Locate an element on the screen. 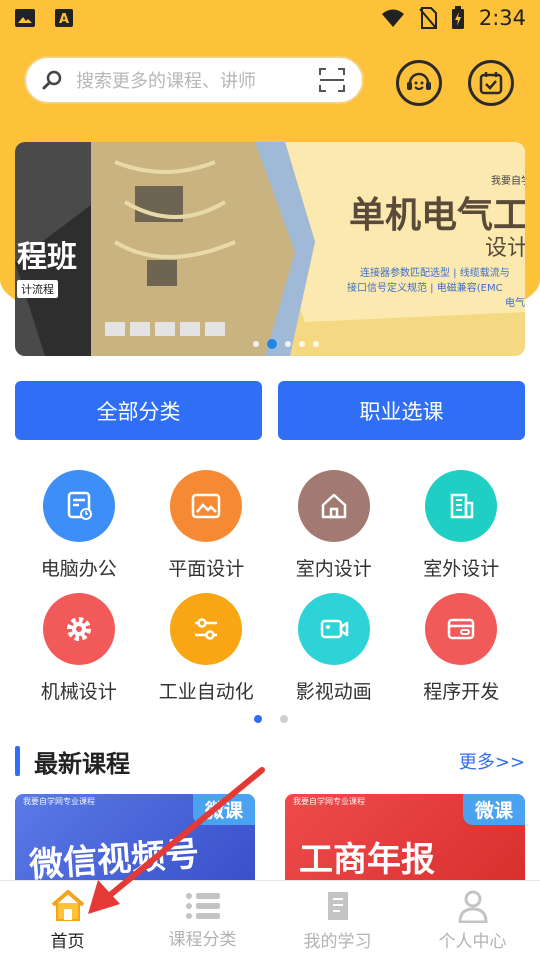 This screenshot has width=540, height=960. category-graphic-design: 平面设计 is located at coordinates (207, 525).